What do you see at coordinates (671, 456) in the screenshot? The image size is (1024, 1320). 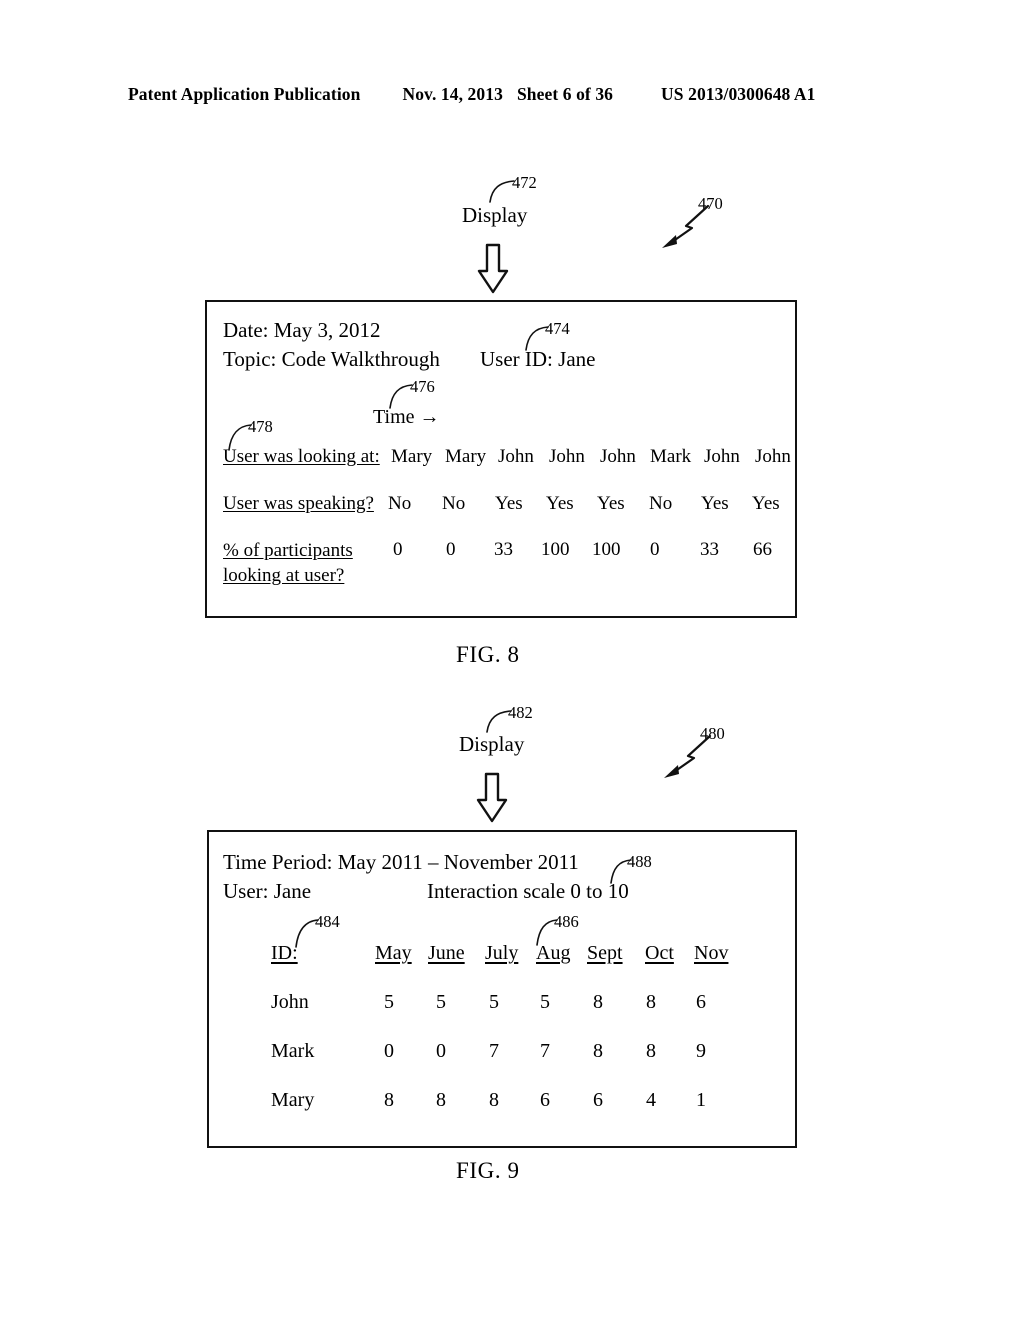 I see `cell-looking-at-6: Mark` at bounding box center [671, 456].